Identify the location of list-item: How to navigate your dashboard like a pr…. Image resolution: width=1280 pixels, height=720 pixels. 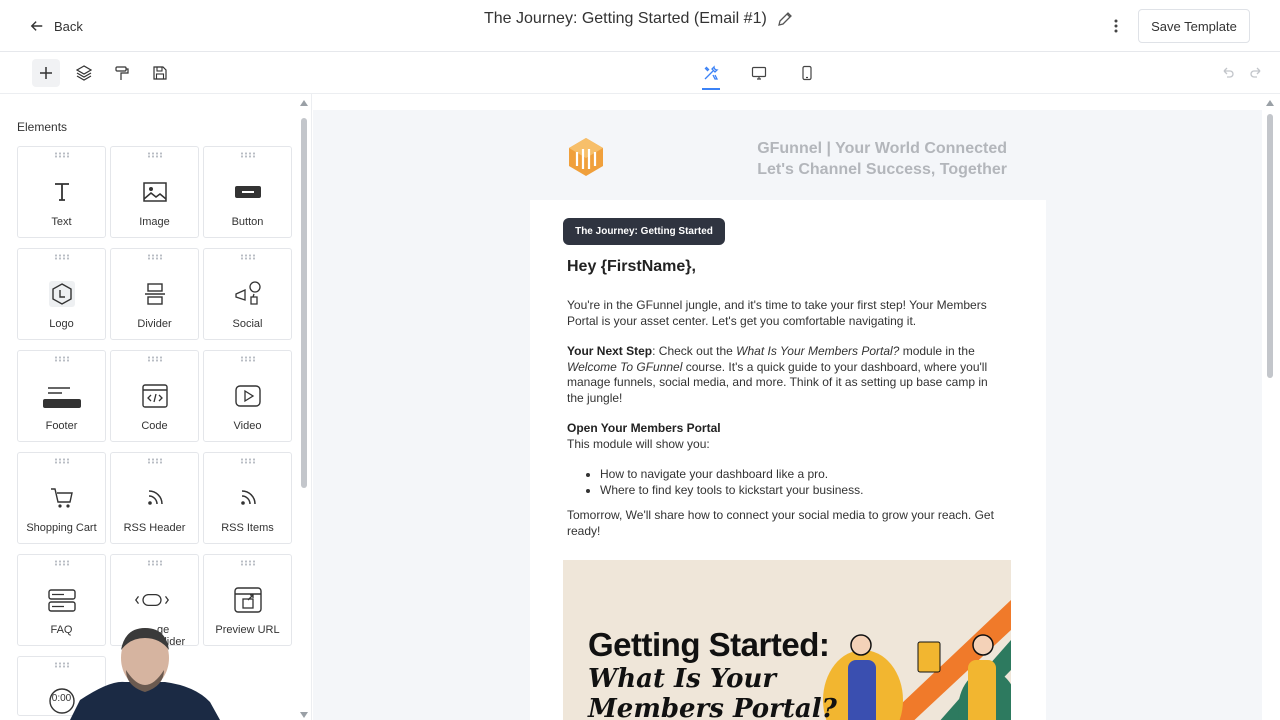
(731, 474).